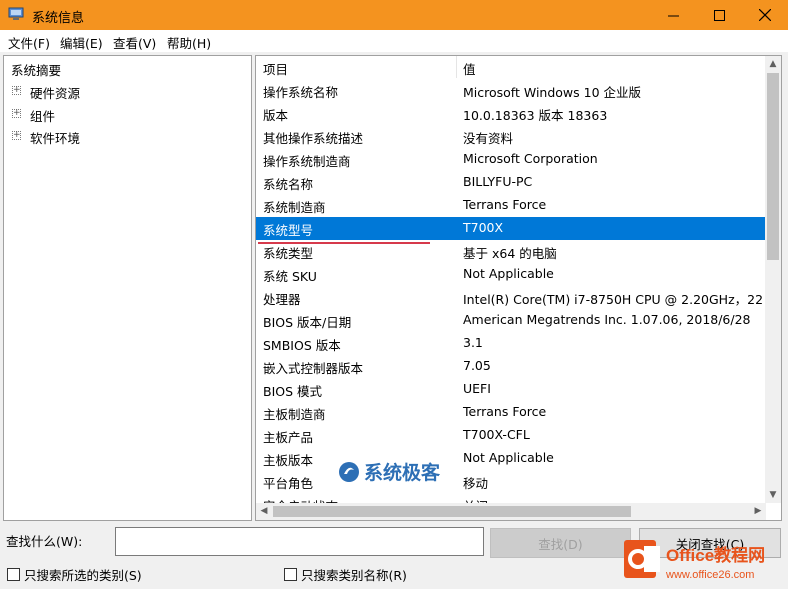  What do you see at coordinates (488, 138) in the screenshot?
I see `row-value-cell: 没有资料` at bounding box center [488, 138].